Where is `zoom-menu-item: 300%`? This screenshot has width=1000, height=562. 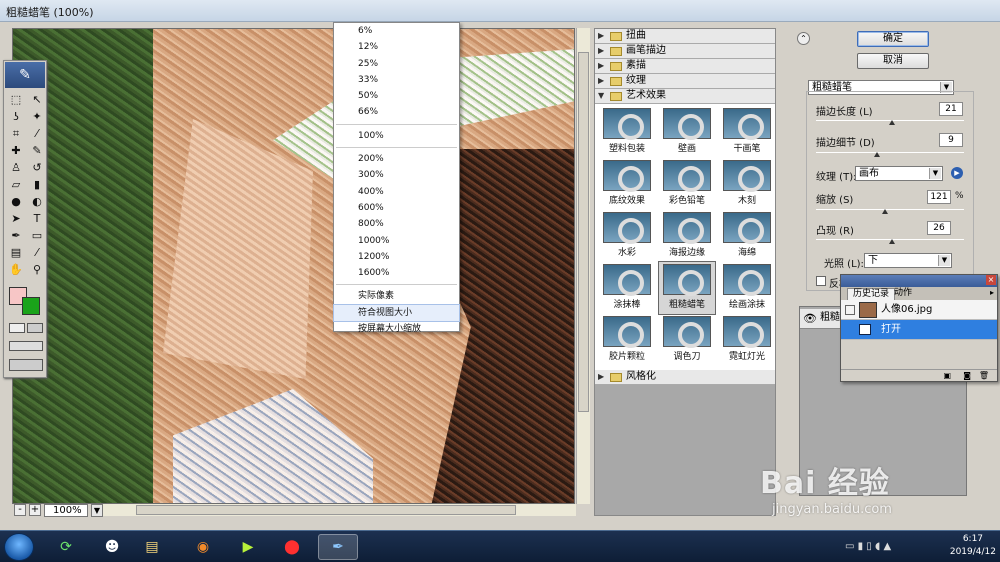
zoom-menu-item: 300% is located at coordinates (396, 175).